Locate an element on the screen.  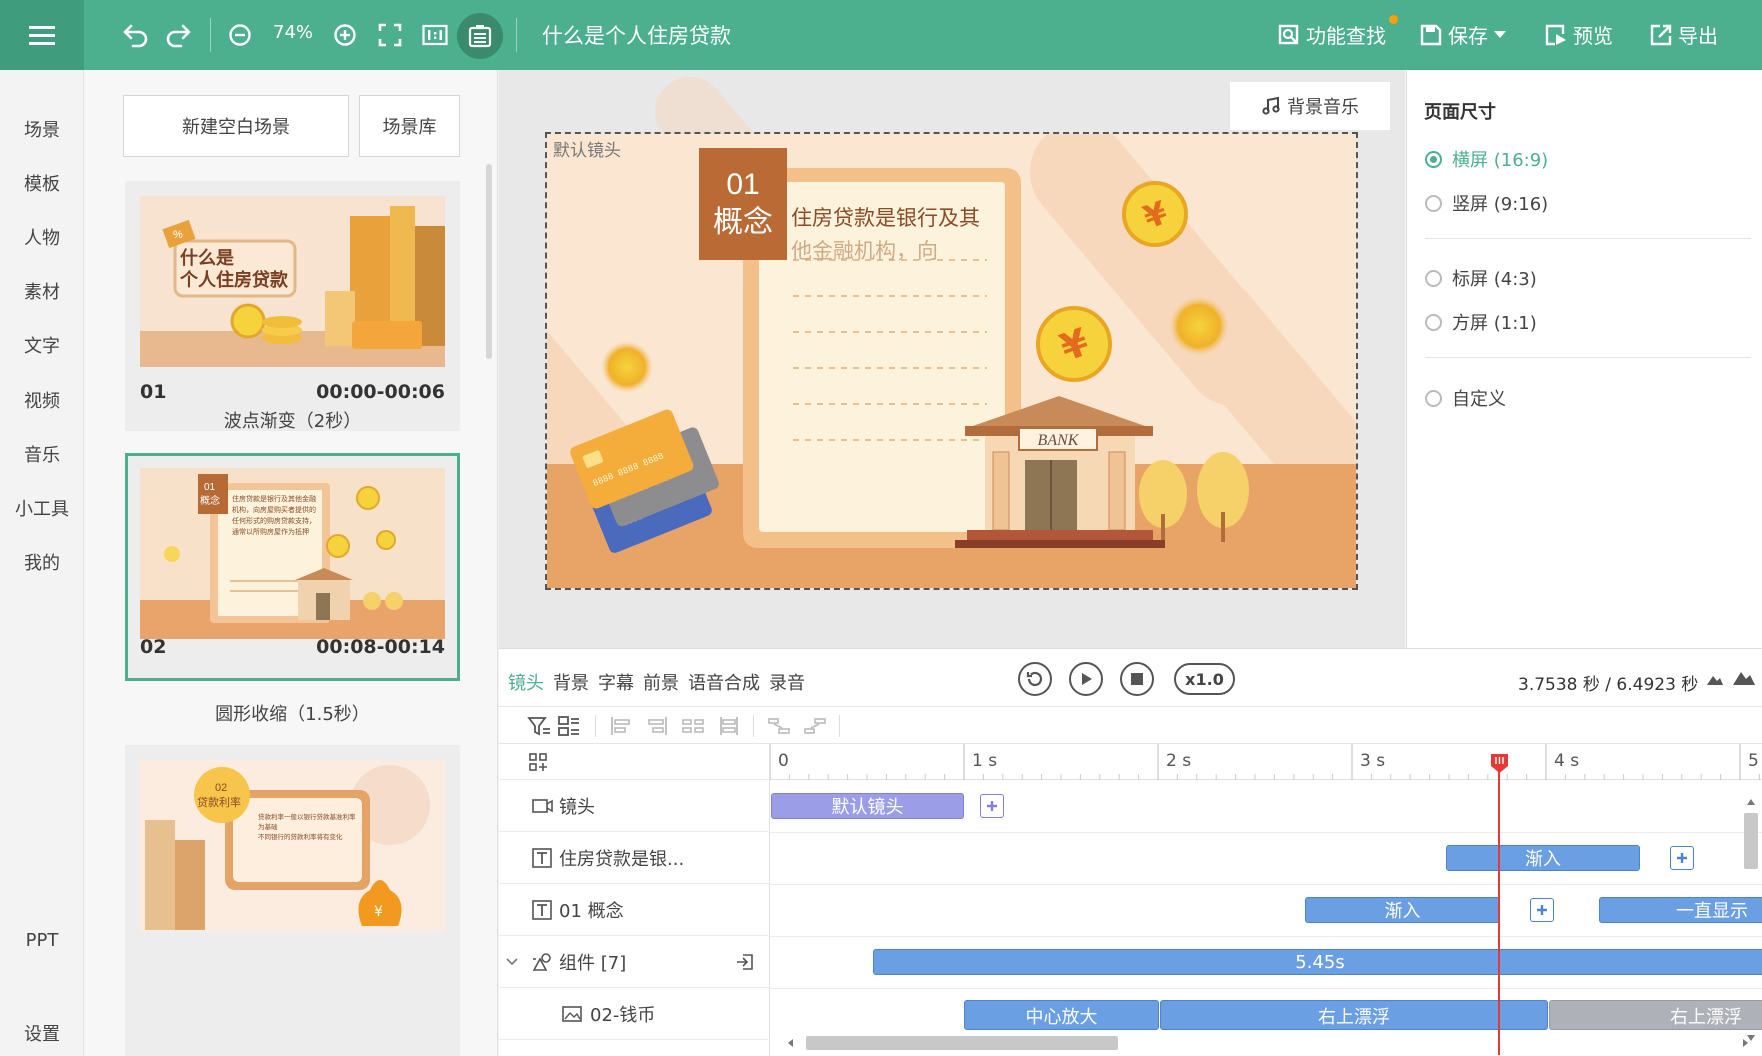
scene-01-badge: % is located at coordinates (178, 235).